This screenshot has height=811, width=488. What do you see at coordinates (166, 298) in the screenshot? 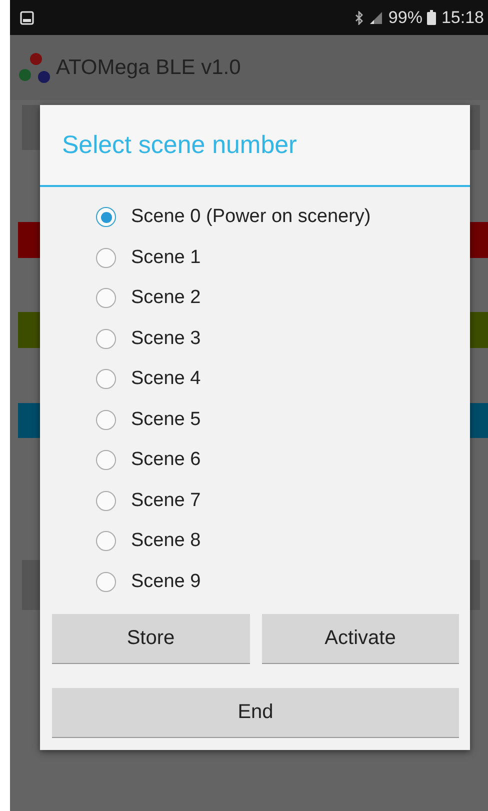
I see `option-label: Scene 2` at bounding box center [166, 298].